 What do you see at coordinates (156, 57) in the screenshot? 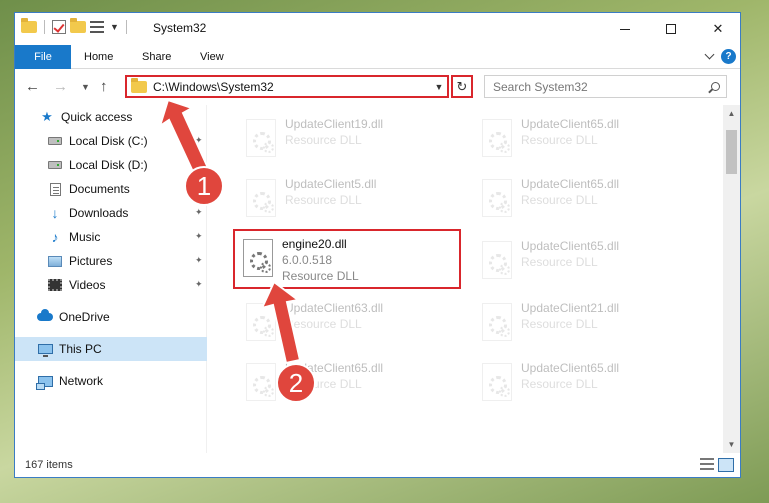
I see `tab-share: Share` at bounding box center [156, 57].